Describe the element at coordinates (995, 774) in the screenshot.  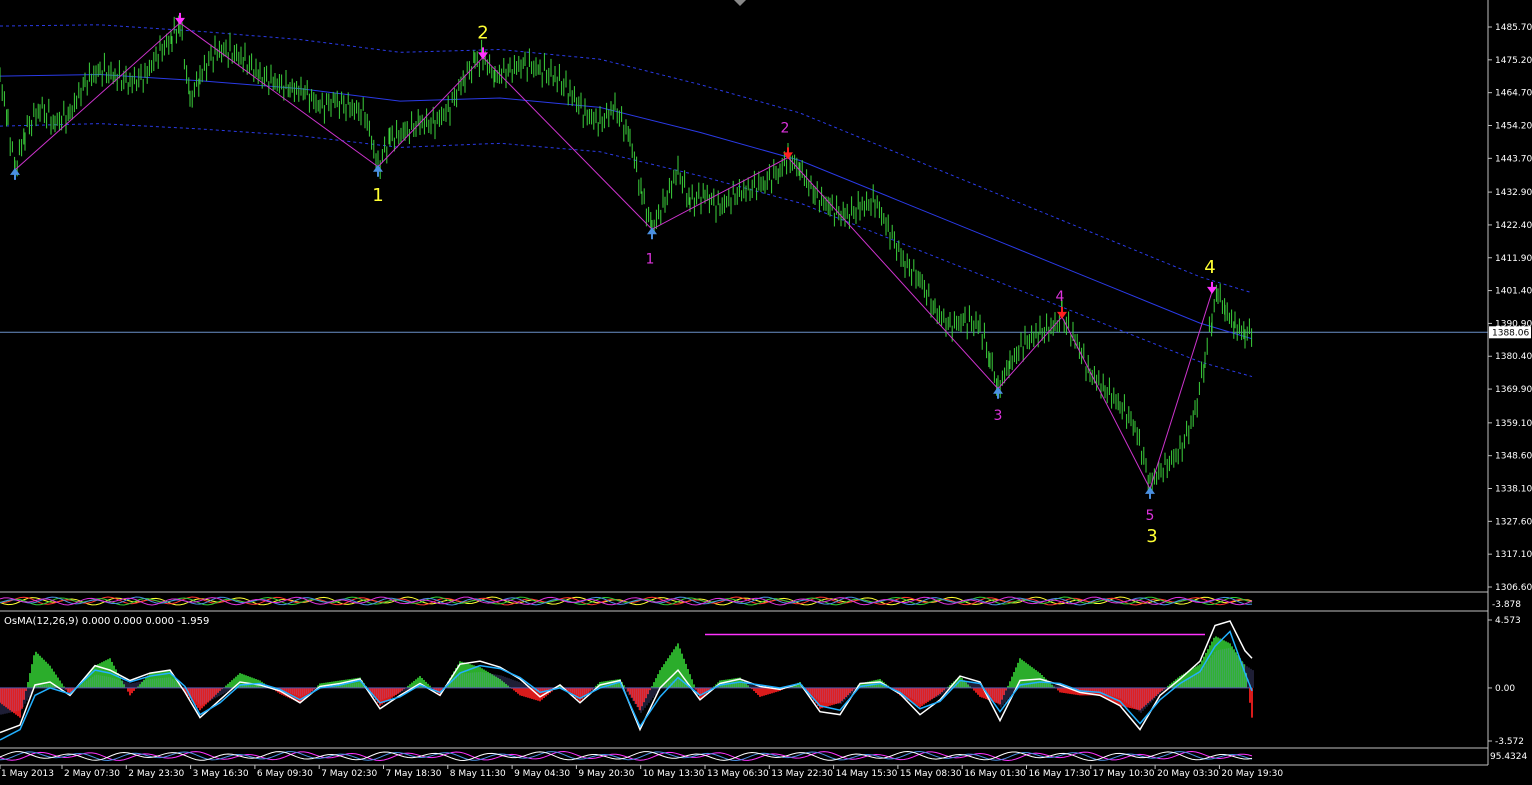
I see `x-tick-label: 16 May 01:30` at that location.